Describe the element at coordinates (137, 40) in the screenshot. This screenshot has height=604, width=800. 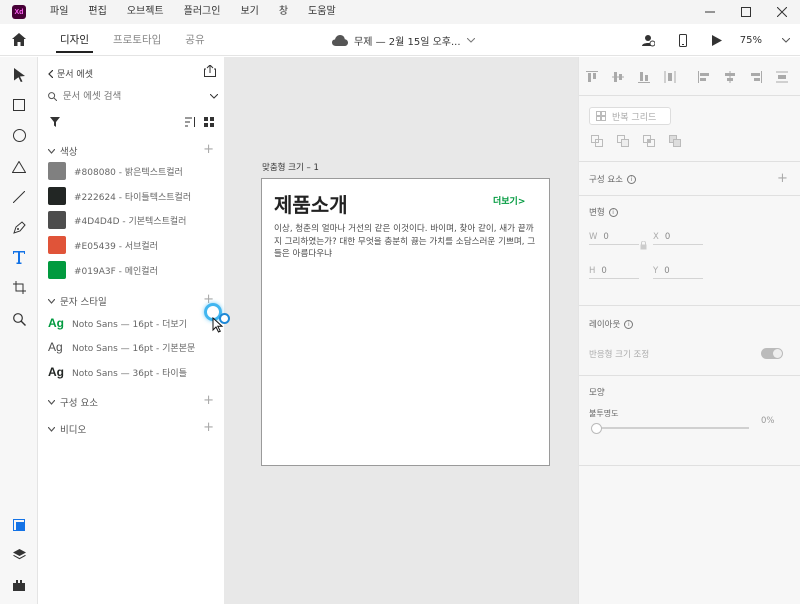
I see `tab-prototype: 프로토타입` at that location.